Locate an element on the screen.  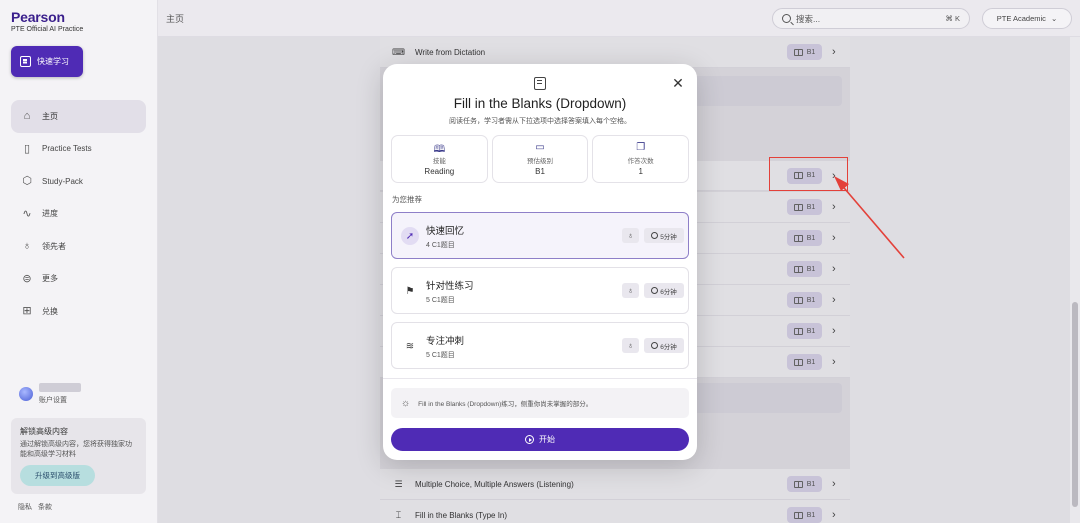
sidebar-item-redeem: ⊞ 兑换 is located at coordinates (78, 311).